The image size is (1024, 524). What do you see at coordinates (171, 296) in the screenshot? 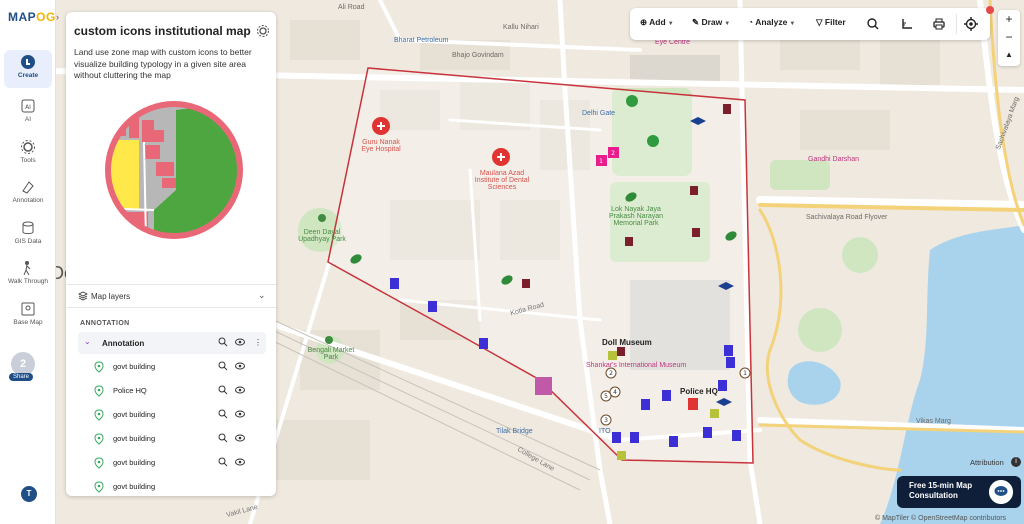
I see `map-layers-toggle: Map layers ⌄` at bounding box center [171, 296].